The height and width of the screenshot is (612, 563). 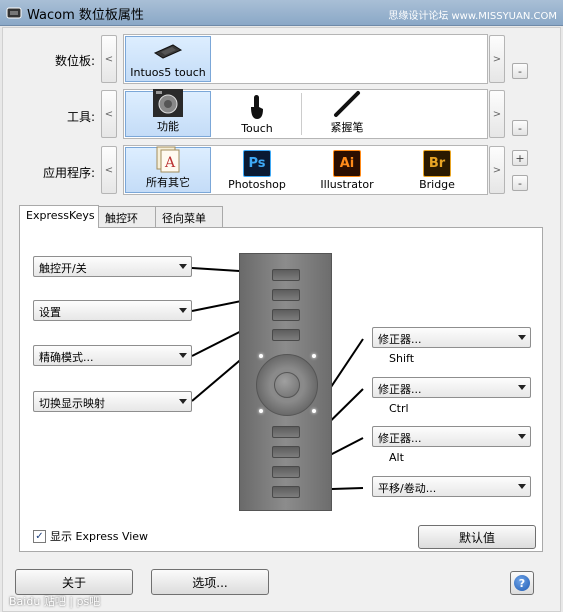 I want to click on touch-finger-icon, so click(x=257, y=107).